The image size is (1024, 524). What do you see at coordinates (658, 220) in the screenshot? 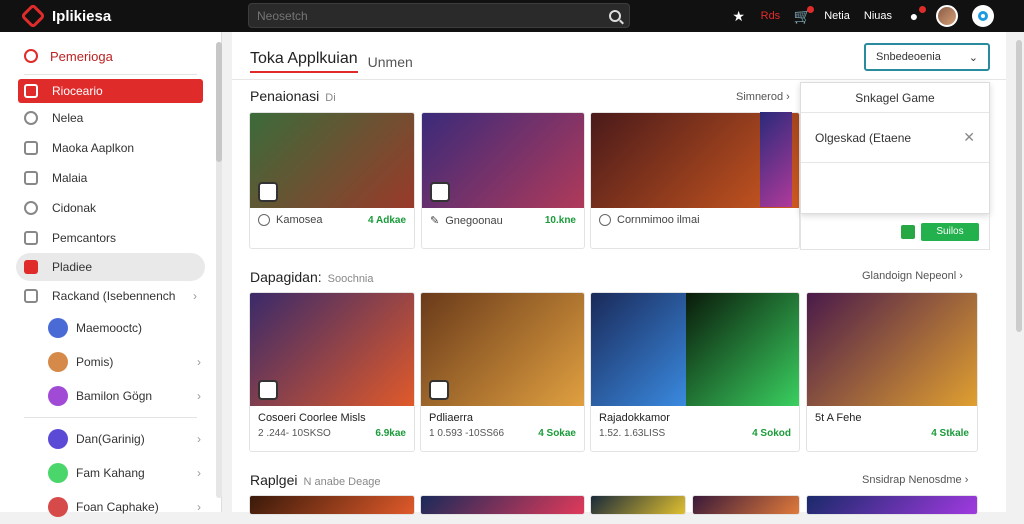
I see `card-label: Cornmimoo ilmai` at bounding box center [658, 220].